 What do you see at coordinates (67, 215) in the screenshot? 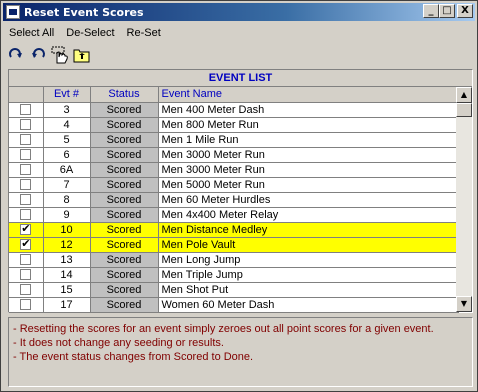
I see `evt-num-cell: 9` at bounding box center [67, 215].